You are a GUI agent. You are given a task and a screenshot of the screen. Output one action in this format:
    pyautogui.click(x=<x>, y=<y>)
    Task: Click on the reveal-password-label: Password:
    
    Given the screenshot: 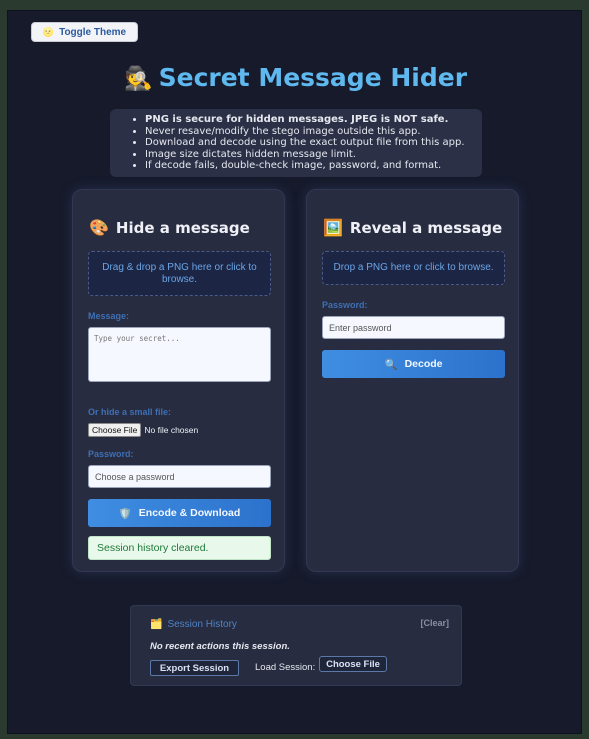 What is the action you would take?
    pyautogui.click(x=345, y=305)
    